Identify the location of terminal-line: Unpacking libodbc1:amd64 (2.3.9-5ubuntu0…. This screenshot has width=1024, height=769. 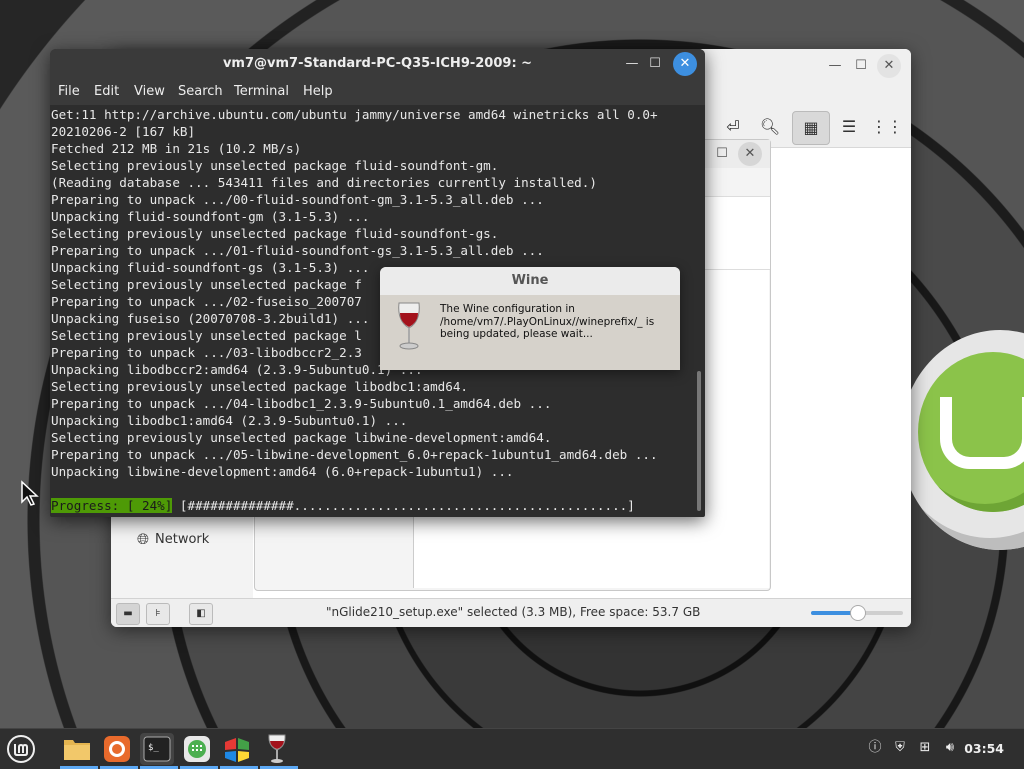
(229, 420).